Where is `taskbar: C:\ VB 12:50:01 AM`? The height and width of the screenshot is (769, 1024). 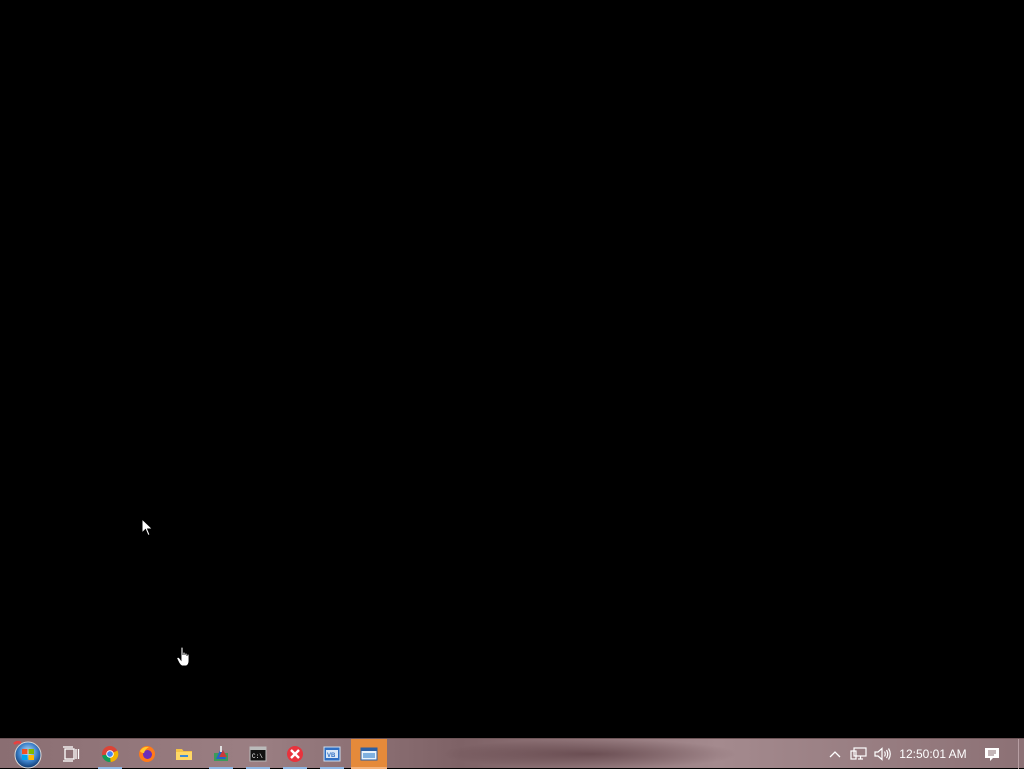 taskbar: C:\ VB 12:50:01 AM is located at coordinates (512, 753).